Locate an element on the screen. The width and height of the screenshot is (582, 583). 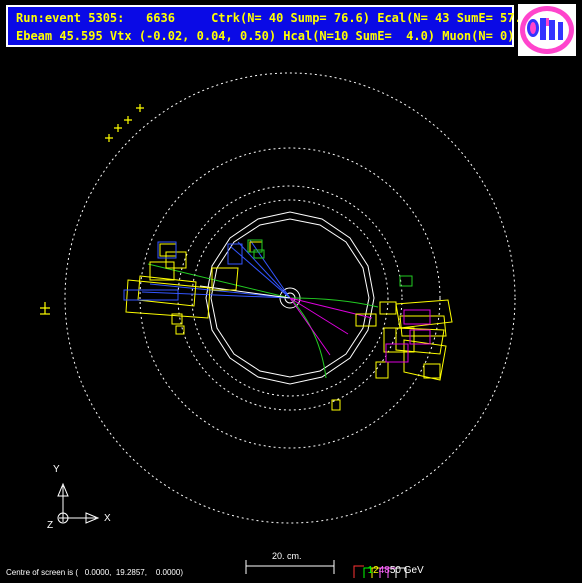
y-axis-label: Y is located at coordinates (56, 469).